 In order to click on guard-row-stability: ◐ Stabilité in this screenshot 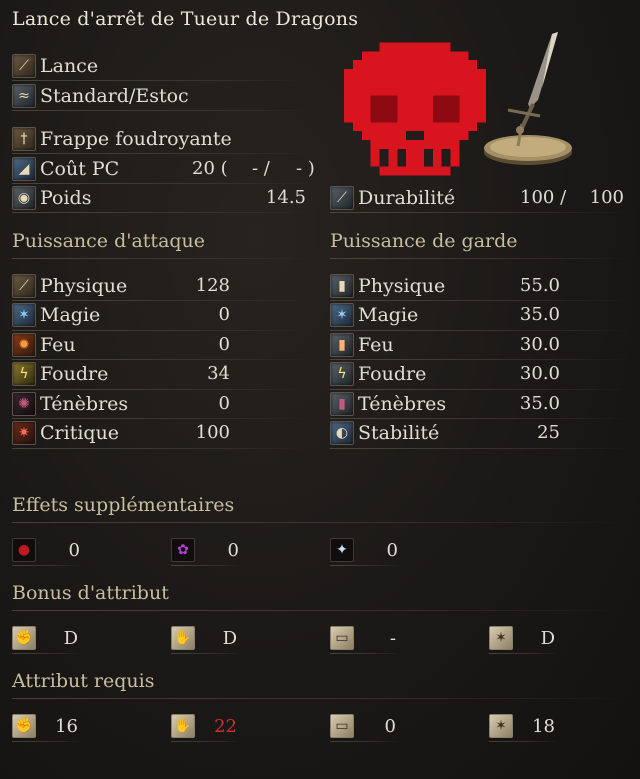, I will do `click(384, 433)`.